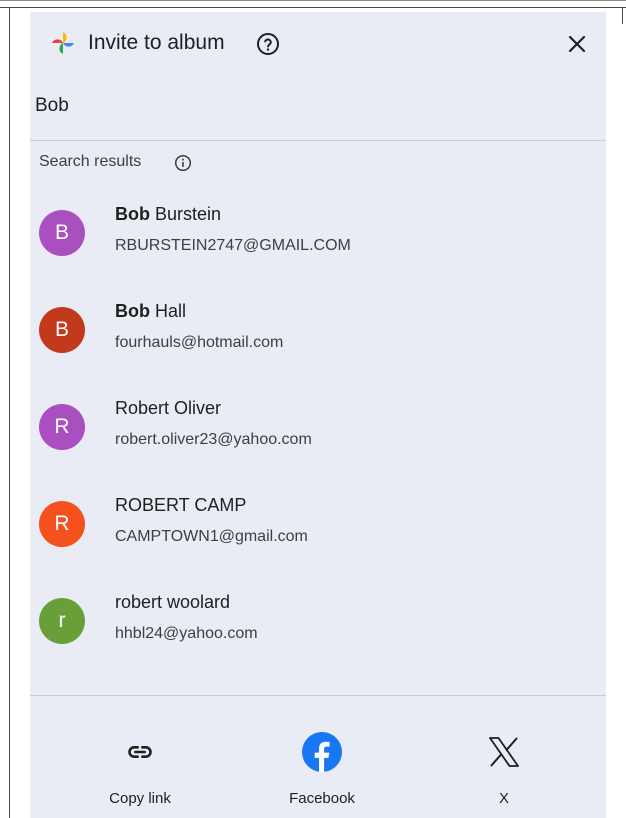  What do you see at coordinates (504, 752) in the screenshot?
I see `x-logo-icon` at bounding box center [504, 752].